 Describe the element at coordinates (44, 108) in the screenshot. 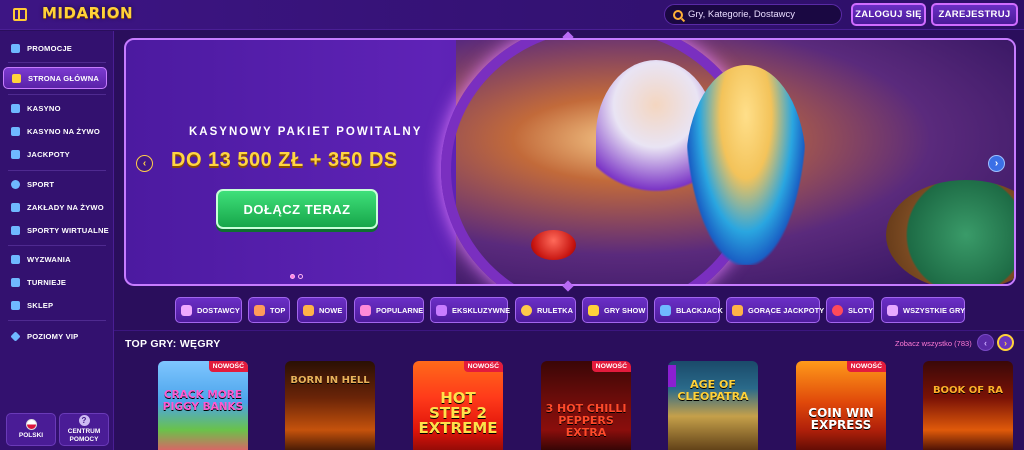

I see `sidebar-item-label: KASYNO` at that location.